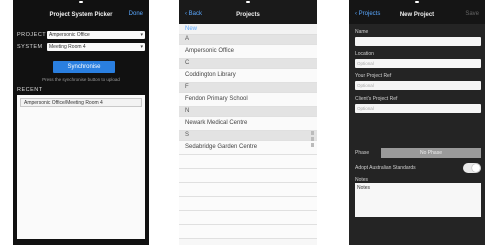 This screenshot has width=489, height=245. I want to click on synchronise-button: Synchronise, so click(84, 67).